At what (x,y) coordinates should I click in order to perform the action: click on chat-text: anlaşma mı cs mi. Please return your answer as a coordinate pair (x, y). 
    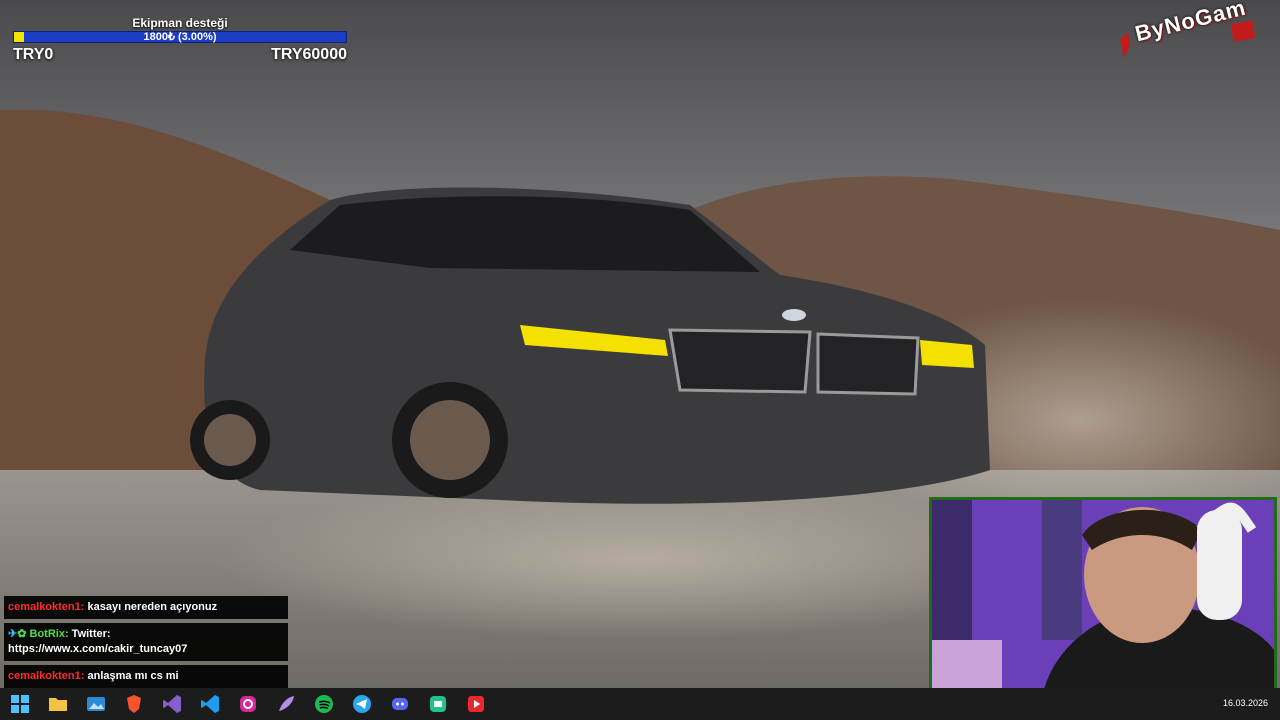
    Looking at the image, I should click on (133, 676).